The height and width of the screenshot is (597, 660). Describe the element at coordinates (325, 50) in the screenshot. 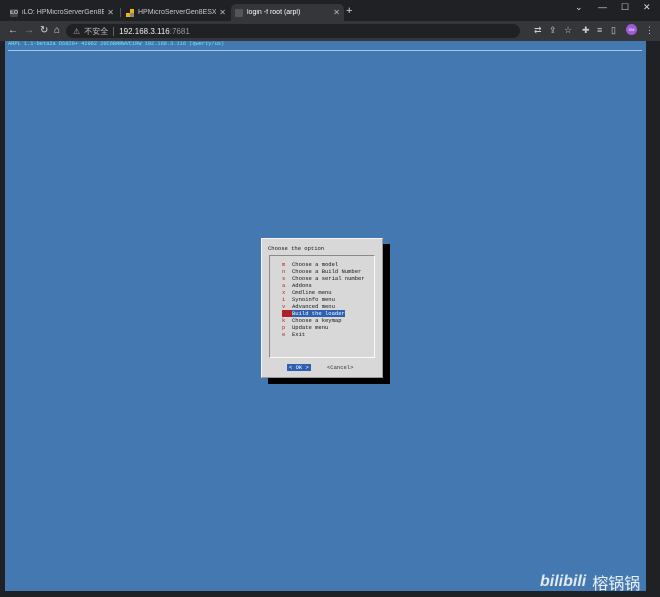

I see `terminal-divider` at that location.